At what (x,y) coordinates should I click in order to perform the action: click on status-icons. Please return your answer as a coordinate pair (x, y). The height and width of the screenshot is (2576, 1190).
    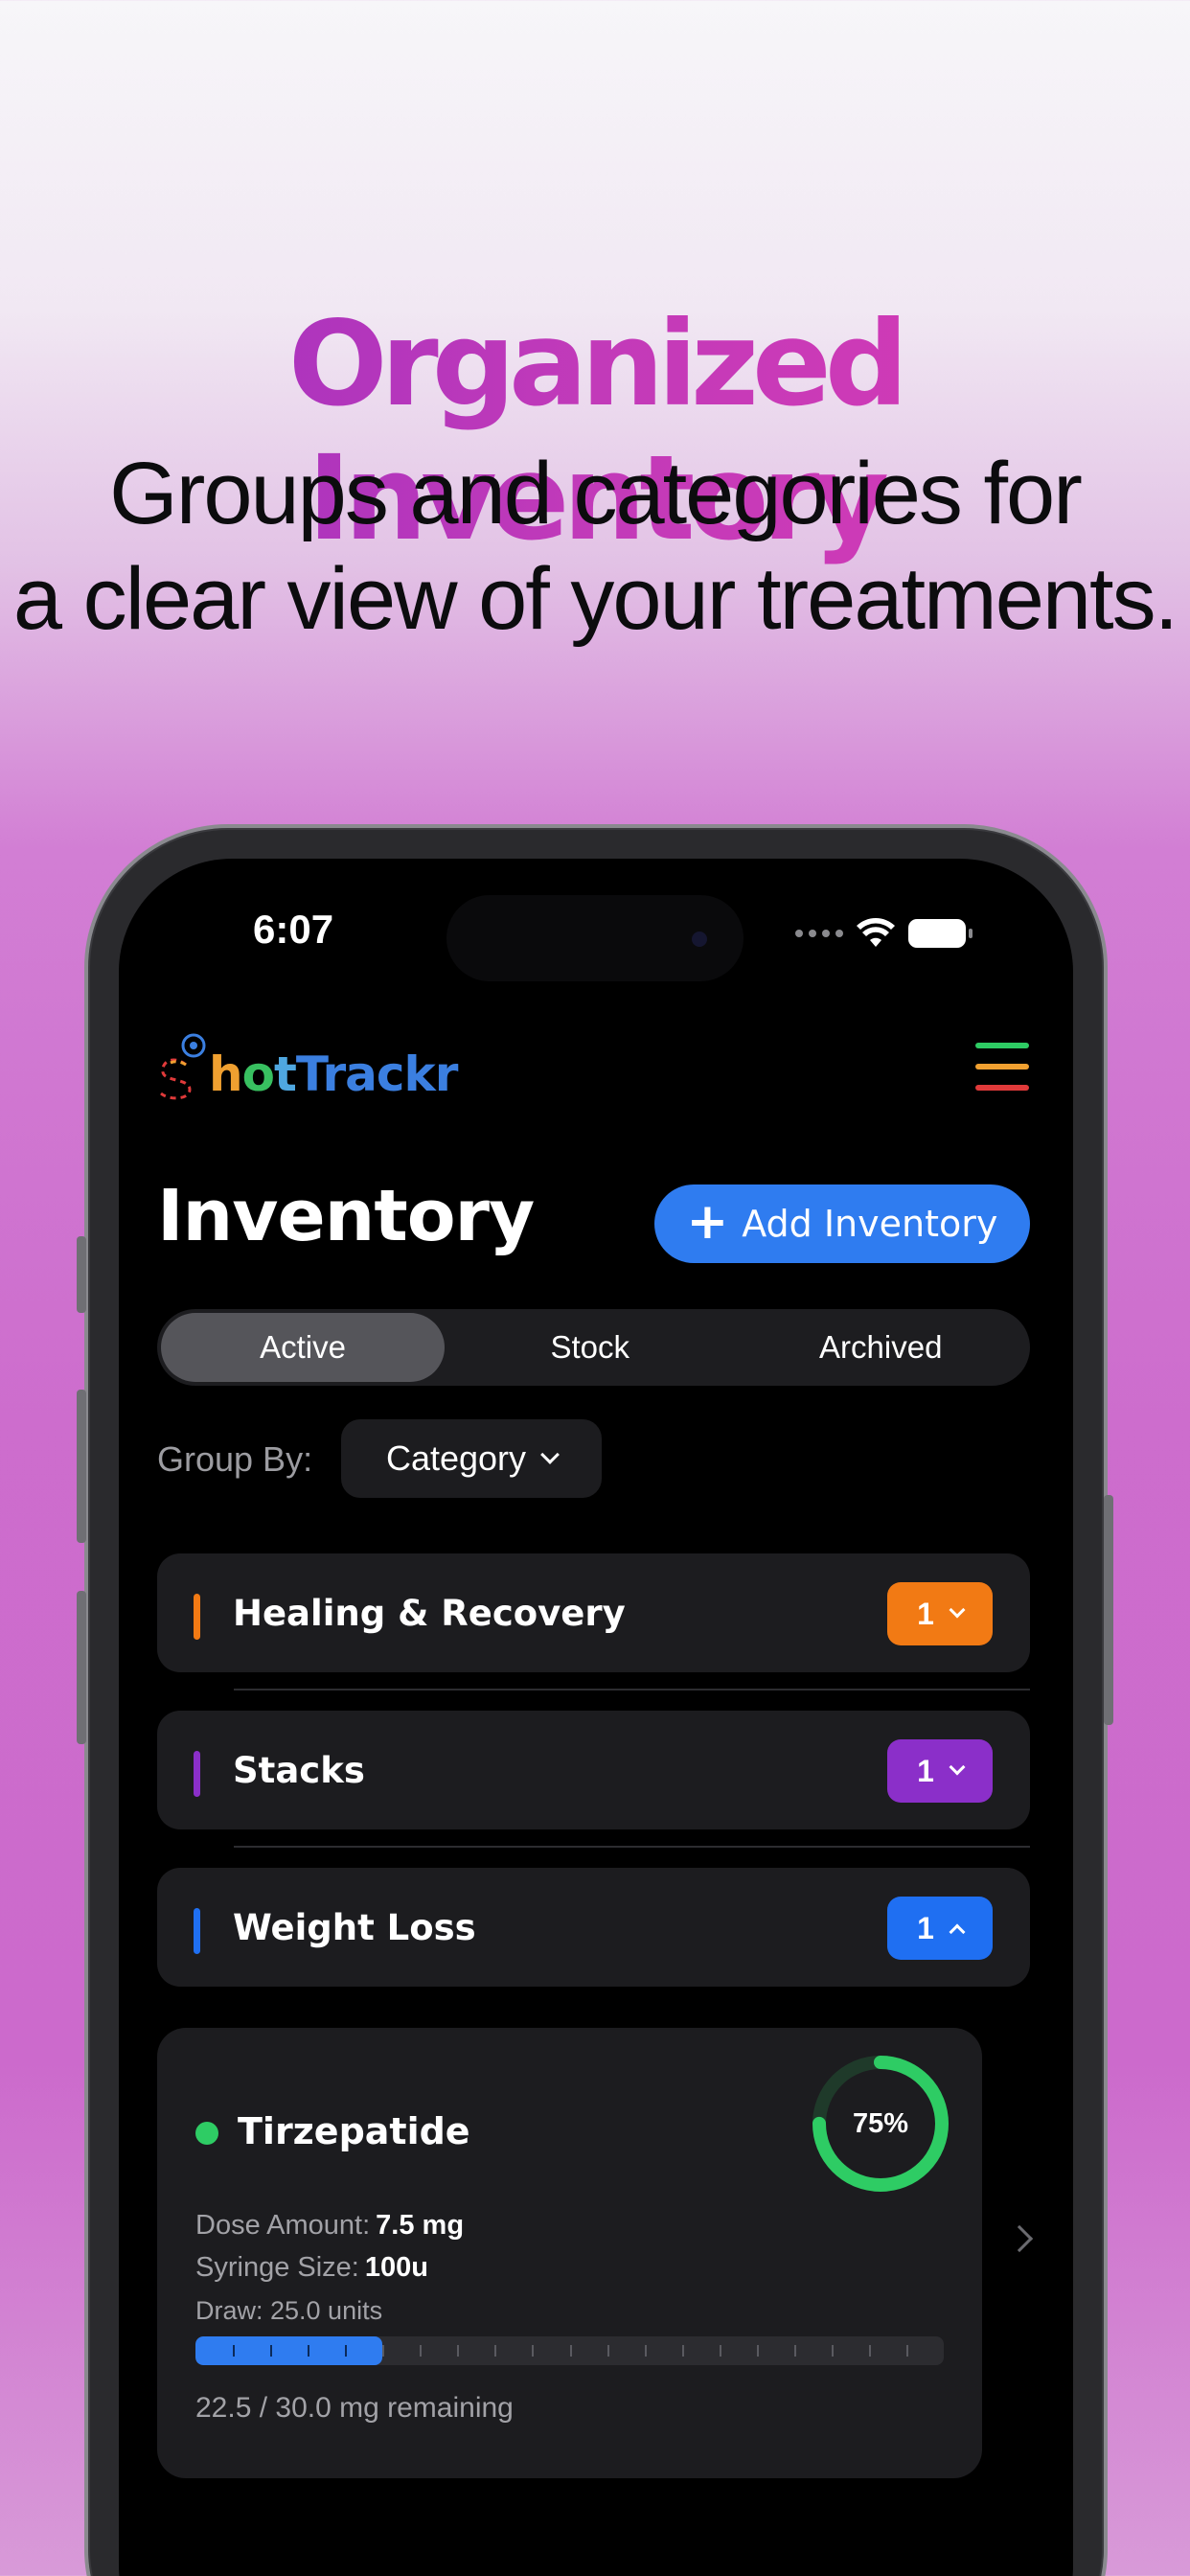
    Looking at the image, I should click on (884, 933).